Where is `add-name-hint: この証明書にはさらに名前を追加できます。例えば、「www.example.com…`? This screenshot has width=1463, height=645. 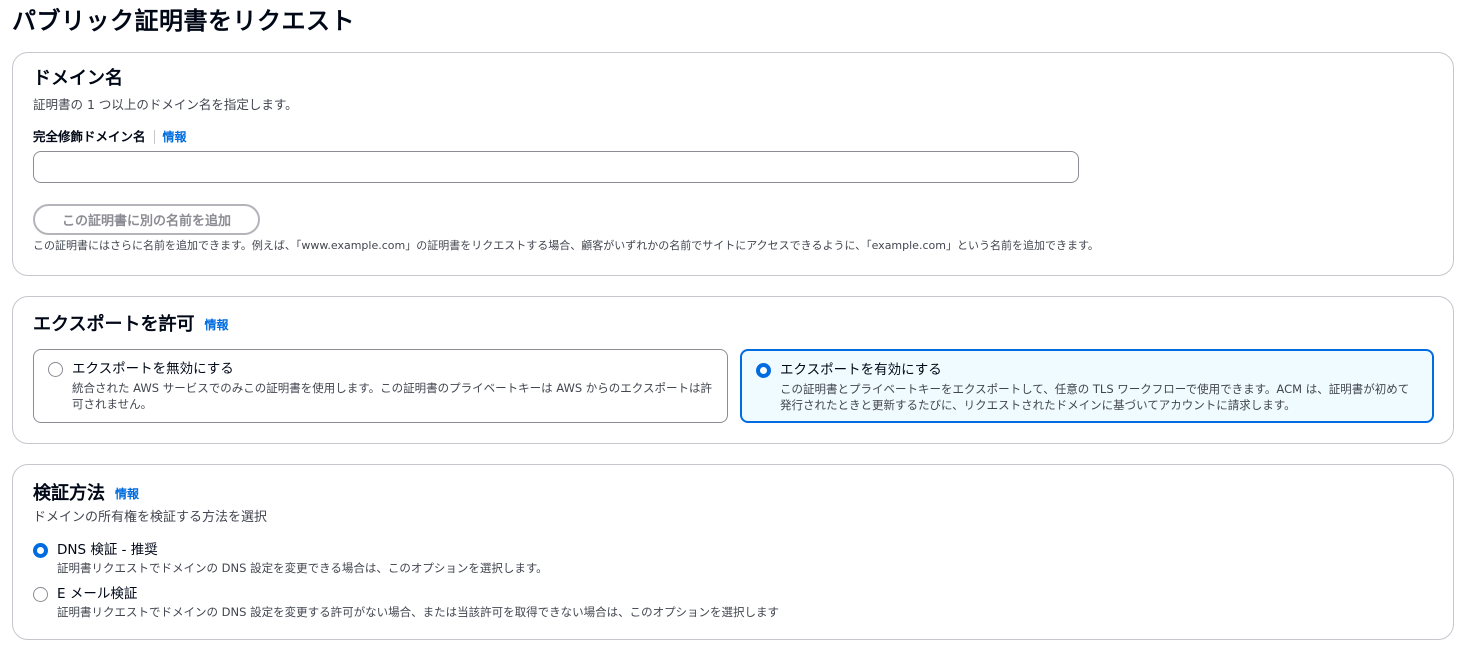 add-name-hint: この証明書にはさらに名前を追加できます。例えば、「www.example.com… is located at coordinates (566, 245).